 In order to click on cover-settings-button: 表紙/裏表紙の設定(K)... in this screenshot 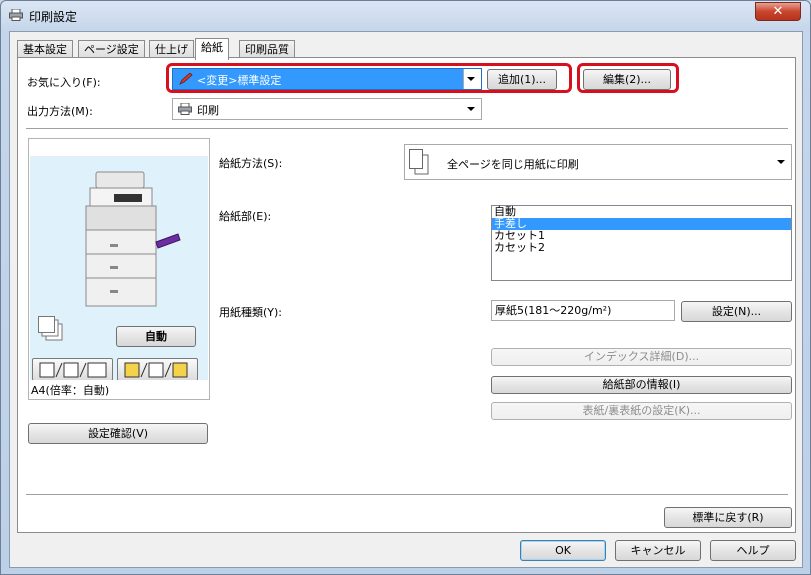, I will do `click(641, 411)`.